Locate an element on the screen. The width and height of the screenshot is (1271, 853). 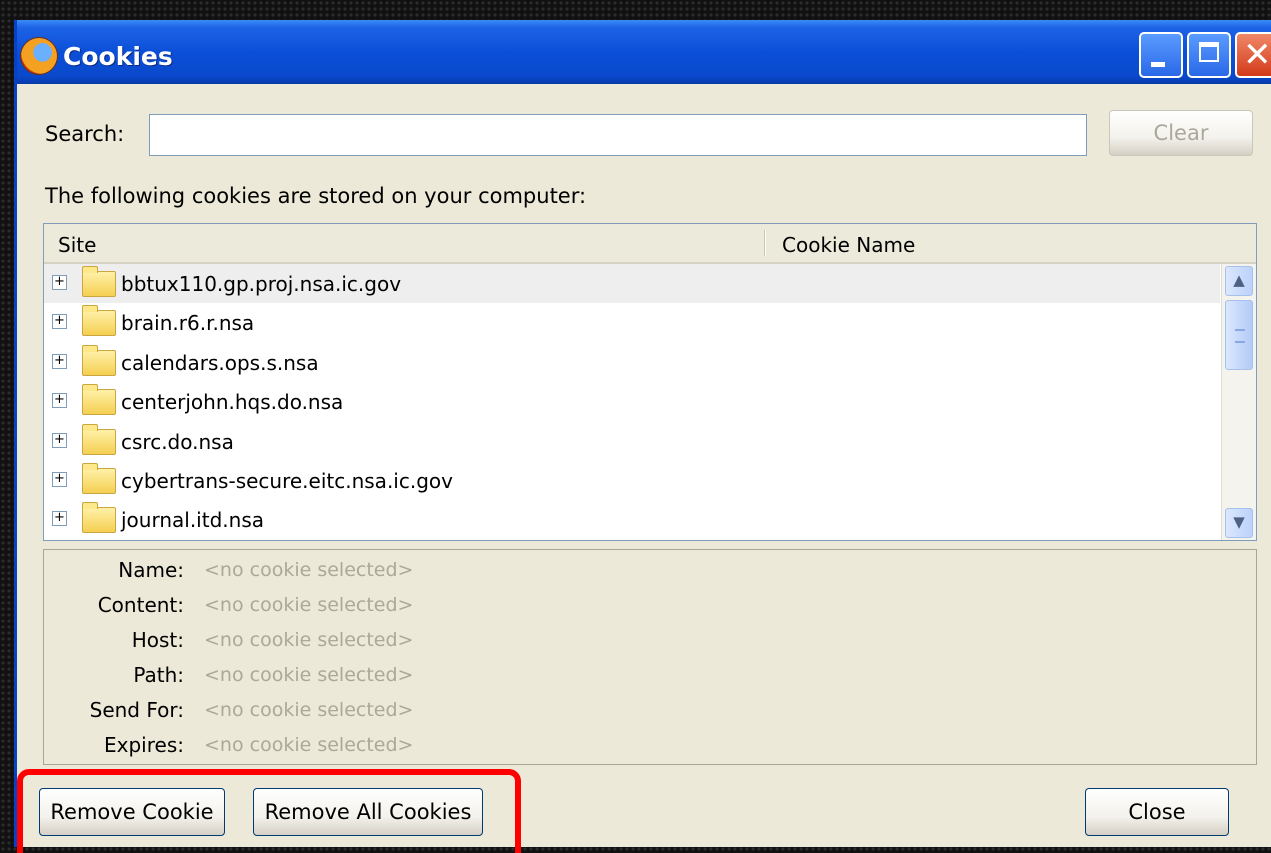
search-label: Search: is located at coordinates (85, 134).